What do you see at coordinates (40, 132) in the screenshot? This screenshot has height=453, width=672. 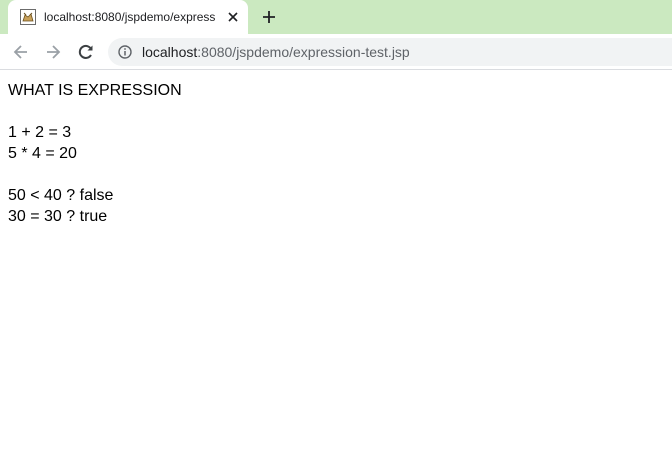 I see `expression-line: 1 + 2 = 3` at bounding box center [40, 132].